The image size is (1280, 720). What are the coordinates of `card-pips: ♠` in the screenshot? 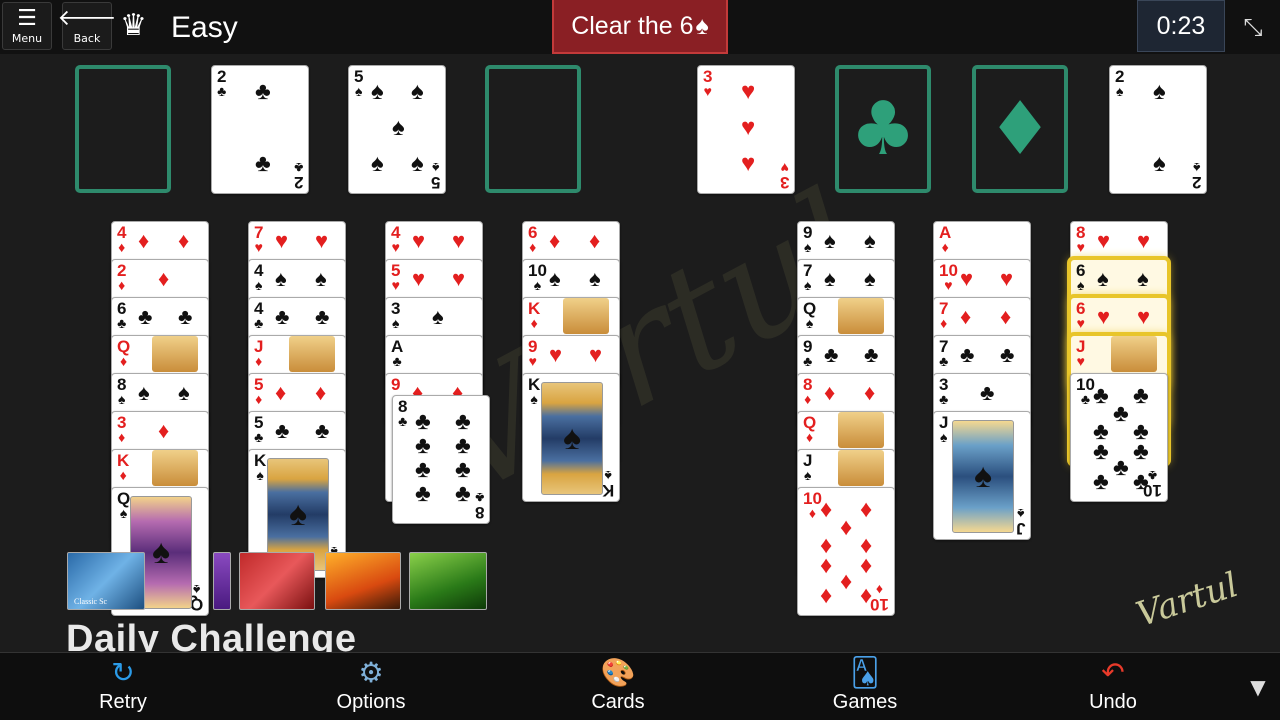 It's located at (441, 317).